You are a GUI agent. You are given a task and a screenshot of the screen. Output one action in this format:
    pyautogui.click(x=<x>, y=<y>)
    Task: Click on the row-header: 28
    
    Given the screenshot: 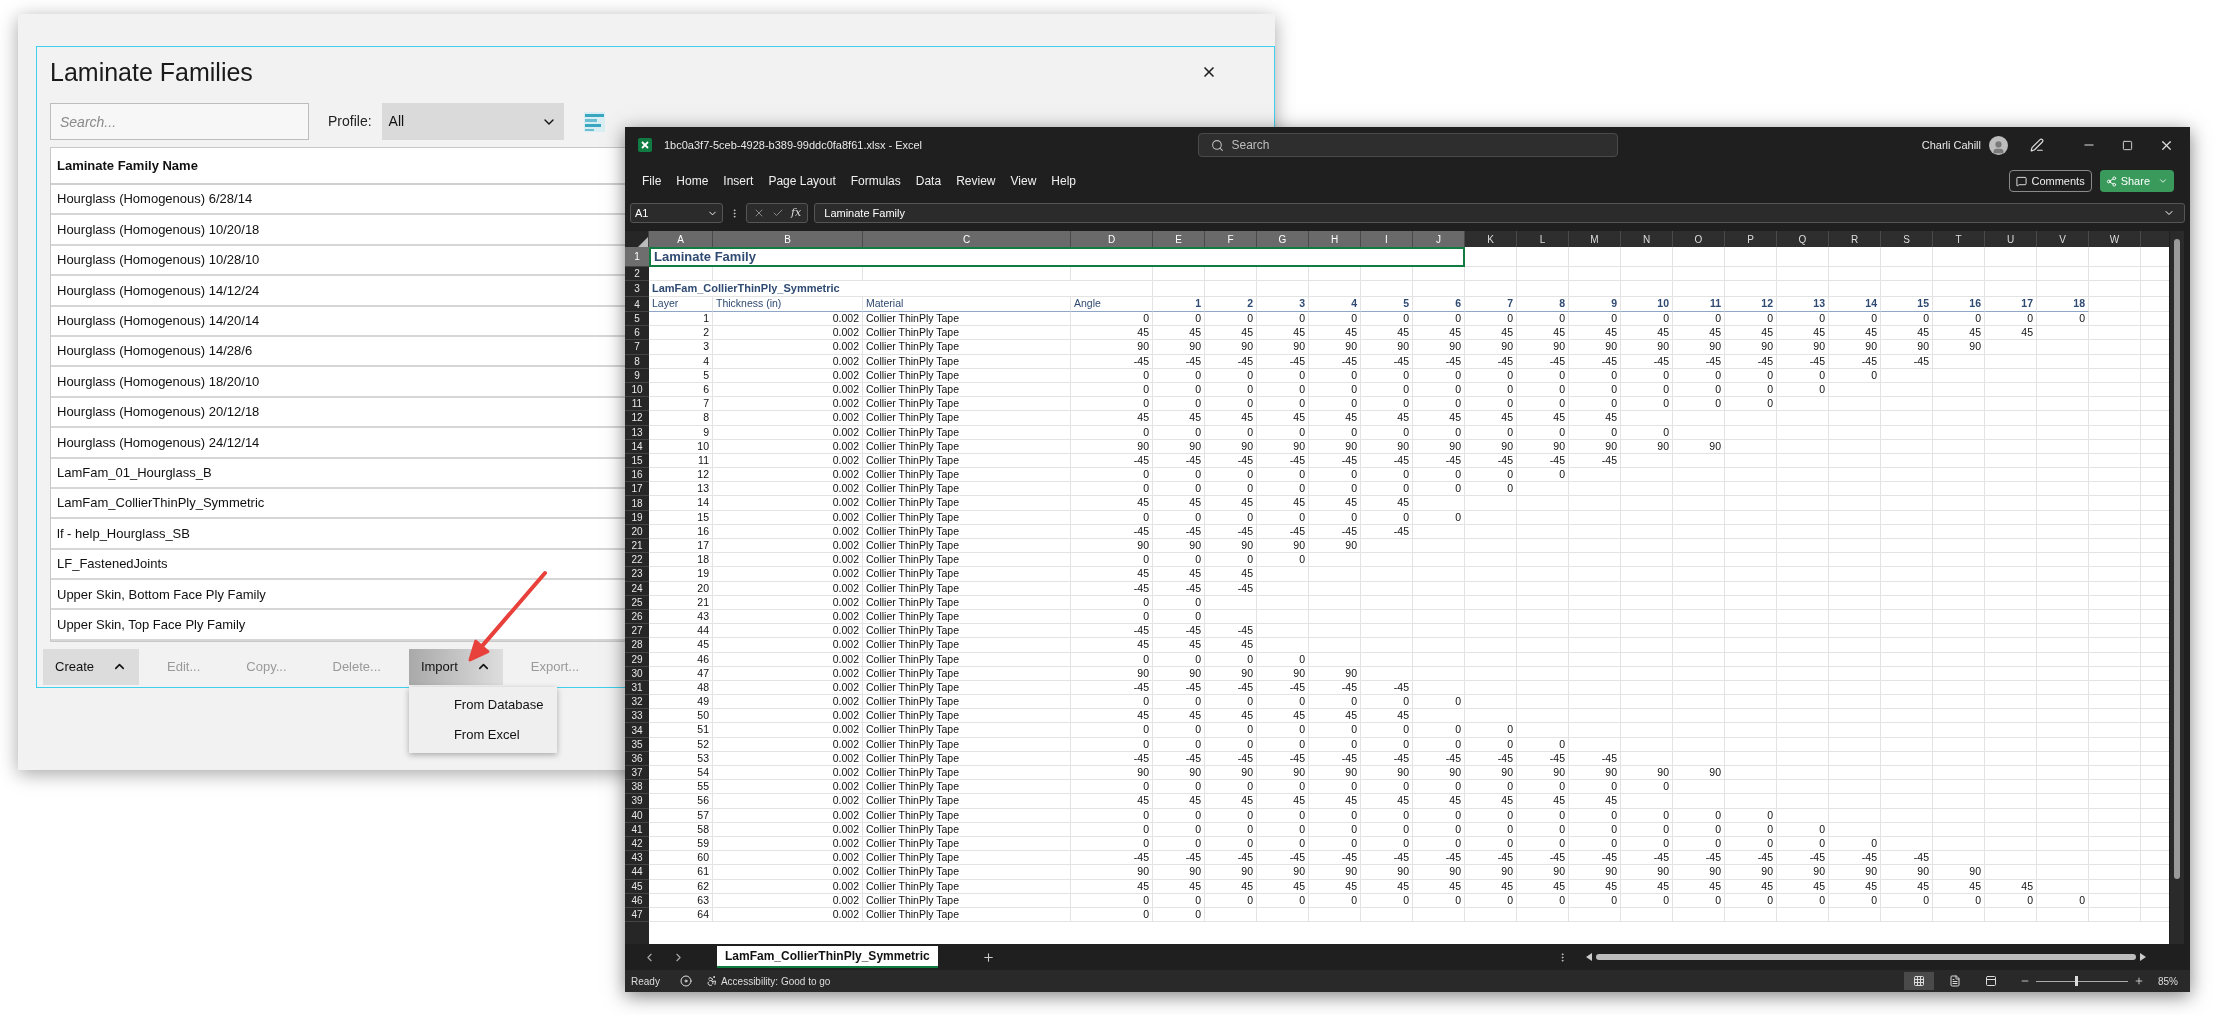 What is the action you would take?
    pyautogui.click(x=637, y=645)
    